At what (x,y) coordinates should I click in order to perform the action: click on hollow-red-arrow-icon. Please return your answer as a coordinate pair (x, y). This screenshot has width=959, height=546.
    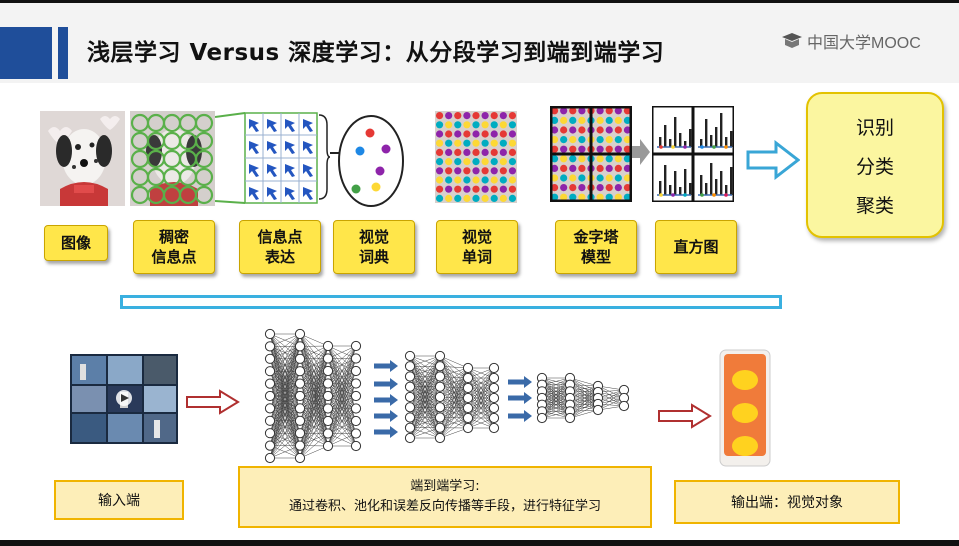
    Looking at the image, I should click on (213, 402).